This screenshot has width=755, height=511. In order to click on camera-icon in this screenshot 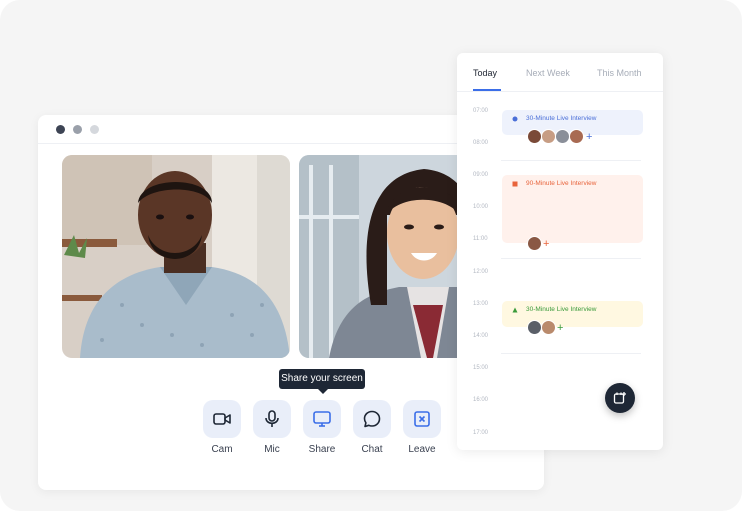, I will do `click(222, 419)`.